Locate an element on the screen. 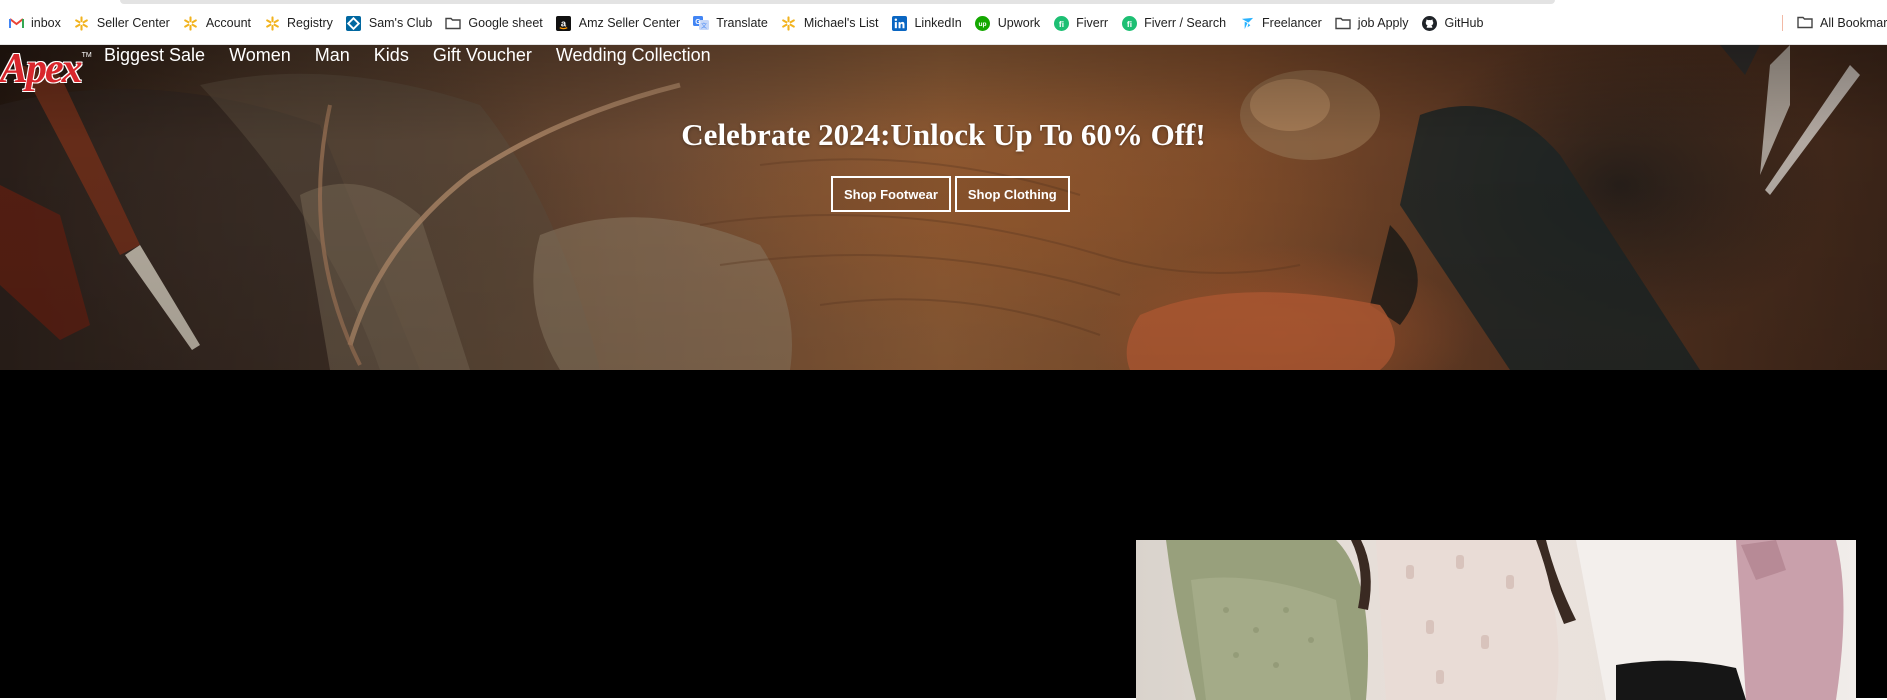 This screenshot has width=1887, height=700. clothing-photo is located at coordinates (1505, 620).